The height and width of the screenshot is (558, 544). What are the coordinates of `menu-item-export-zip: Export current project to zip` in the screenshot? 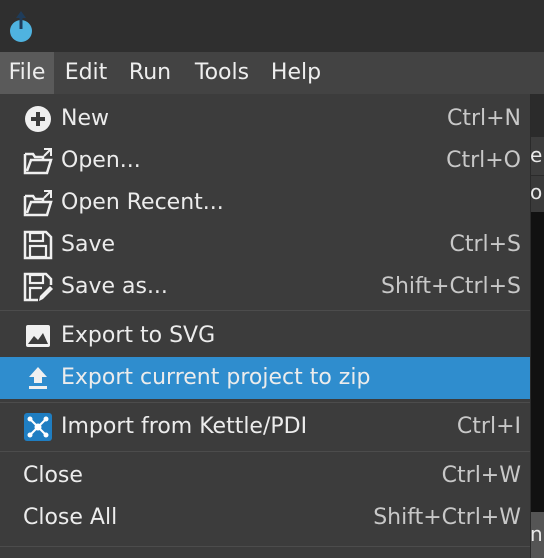 It's located at (265, 378).